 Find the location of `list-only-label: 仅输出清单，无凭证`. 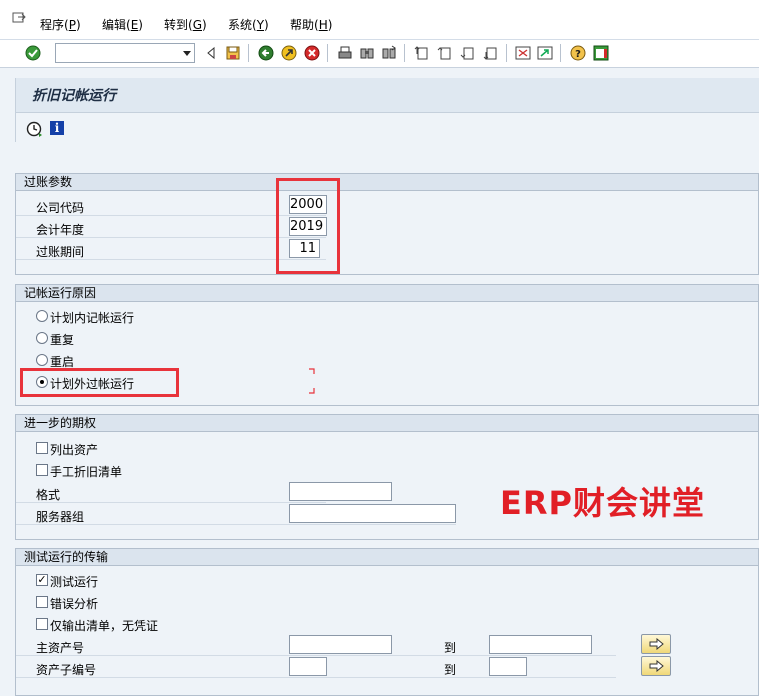

list-only-label: 仅输出清单，无凭证 is located at coordinates (104, 626).